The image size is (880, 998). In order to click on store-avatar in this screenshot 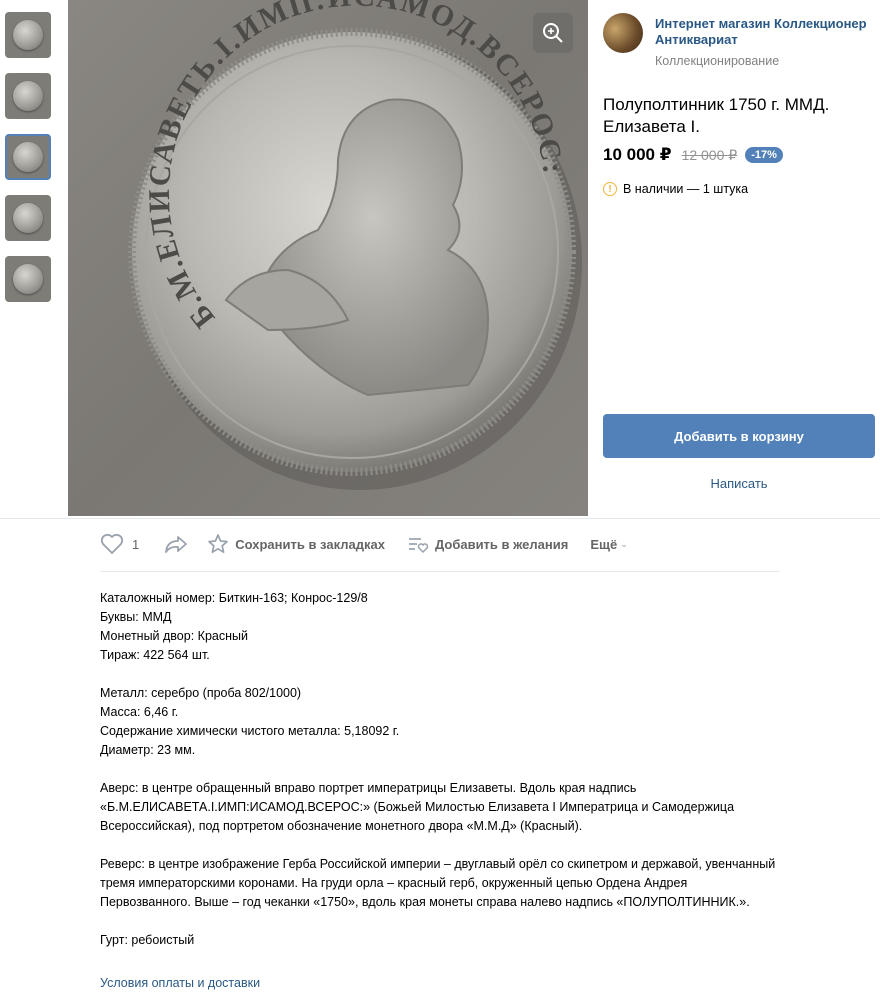, I will do `click(623, 33)`.